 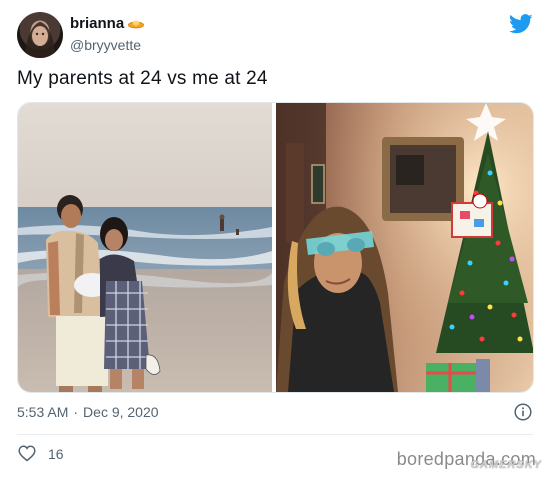 What do you see at coordinates (42, 412) in the screenshot?
I see `tweet-time: 5:53 AM` at bounding box center [42, 412].